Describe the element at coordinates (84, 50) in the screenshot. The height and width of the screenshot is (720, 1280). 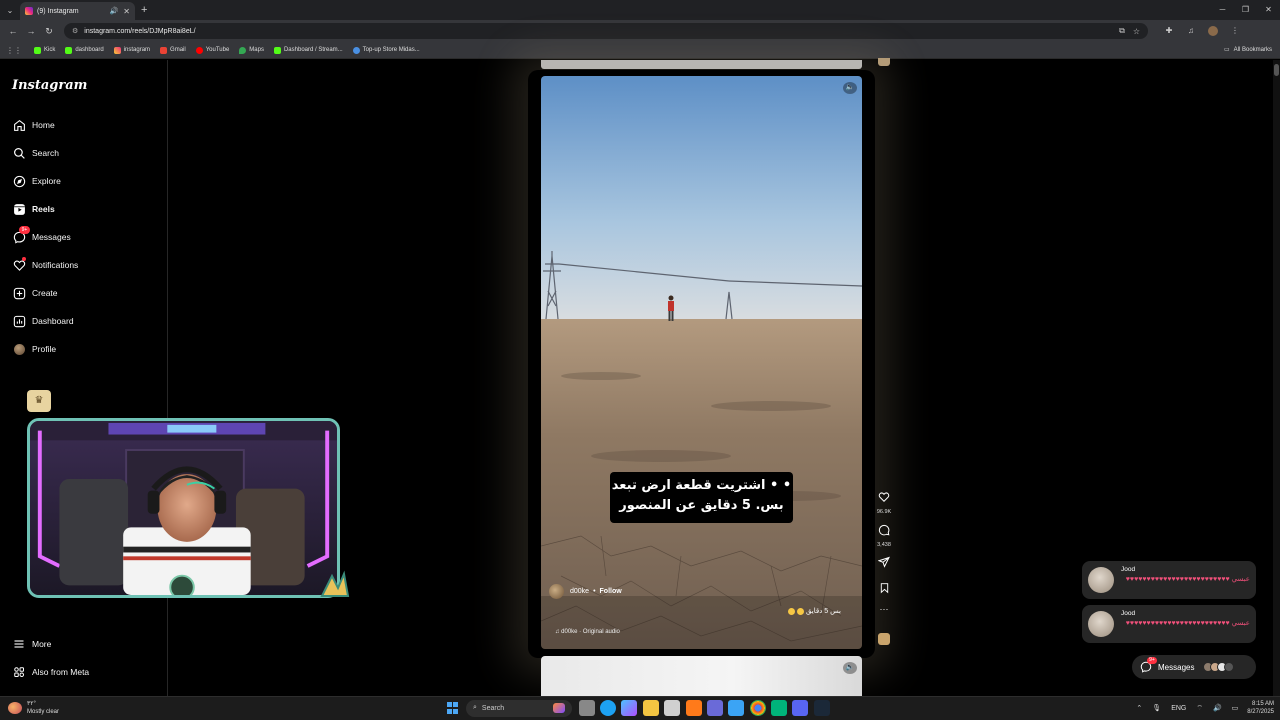
I see `bookmark-dashboard: dashboard` at that location.